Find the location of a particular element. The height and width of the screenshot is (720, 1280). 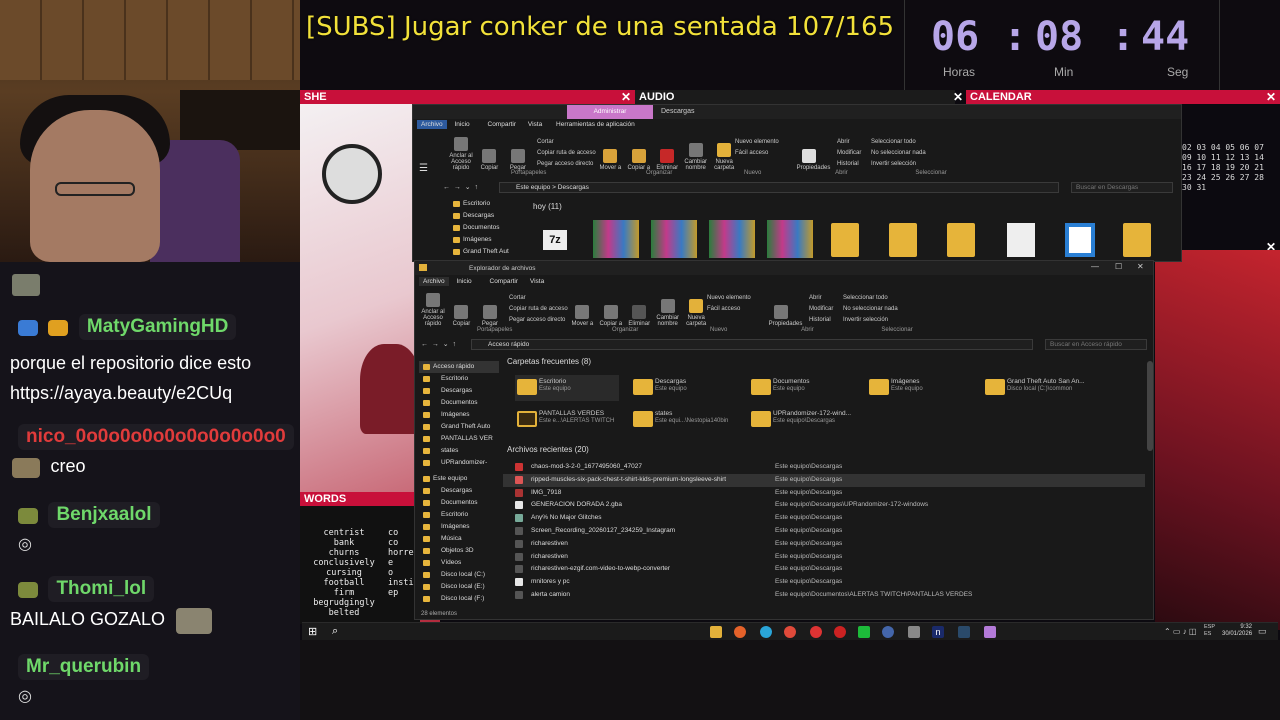

chrome-icon is located at coordinates (790, 632).